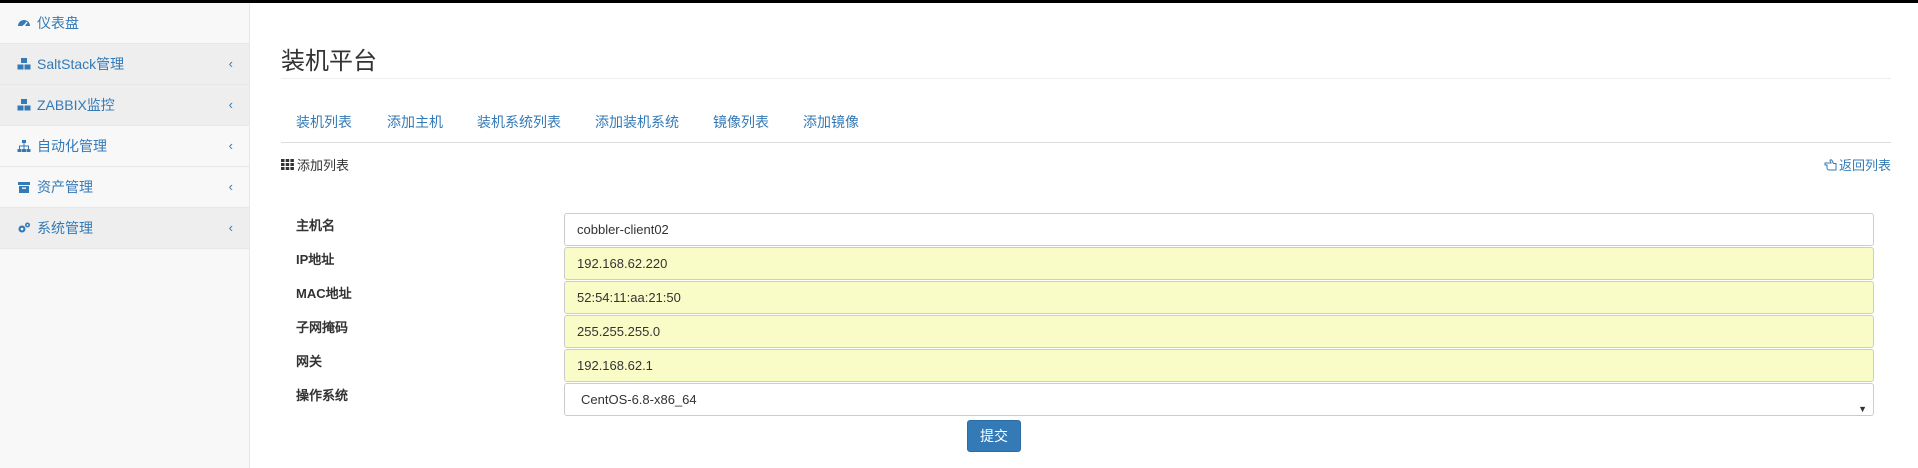 The width and height of the screenshot is (1918, 468). Describe the element at coordinates (65, 228) in the screenshot. I see `sidebar-item-label: 系统管理` at that location.